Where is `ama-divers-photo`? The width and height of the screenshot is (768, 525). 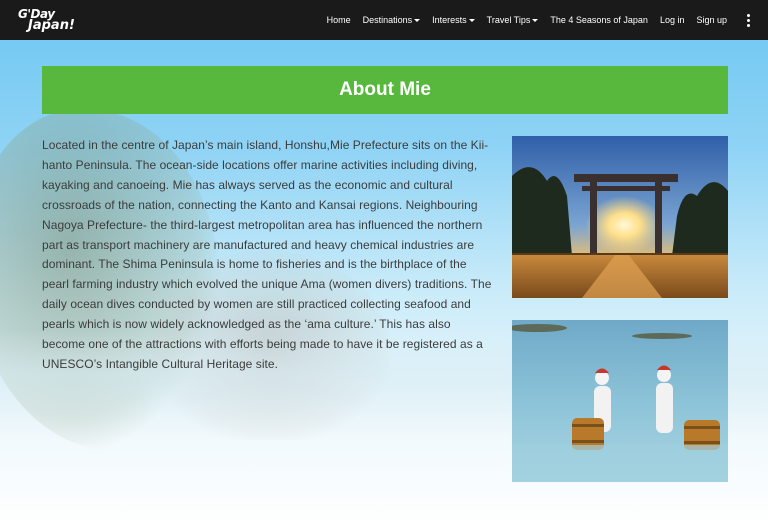
ama-divers-photo is located at coordinates (620, 401).